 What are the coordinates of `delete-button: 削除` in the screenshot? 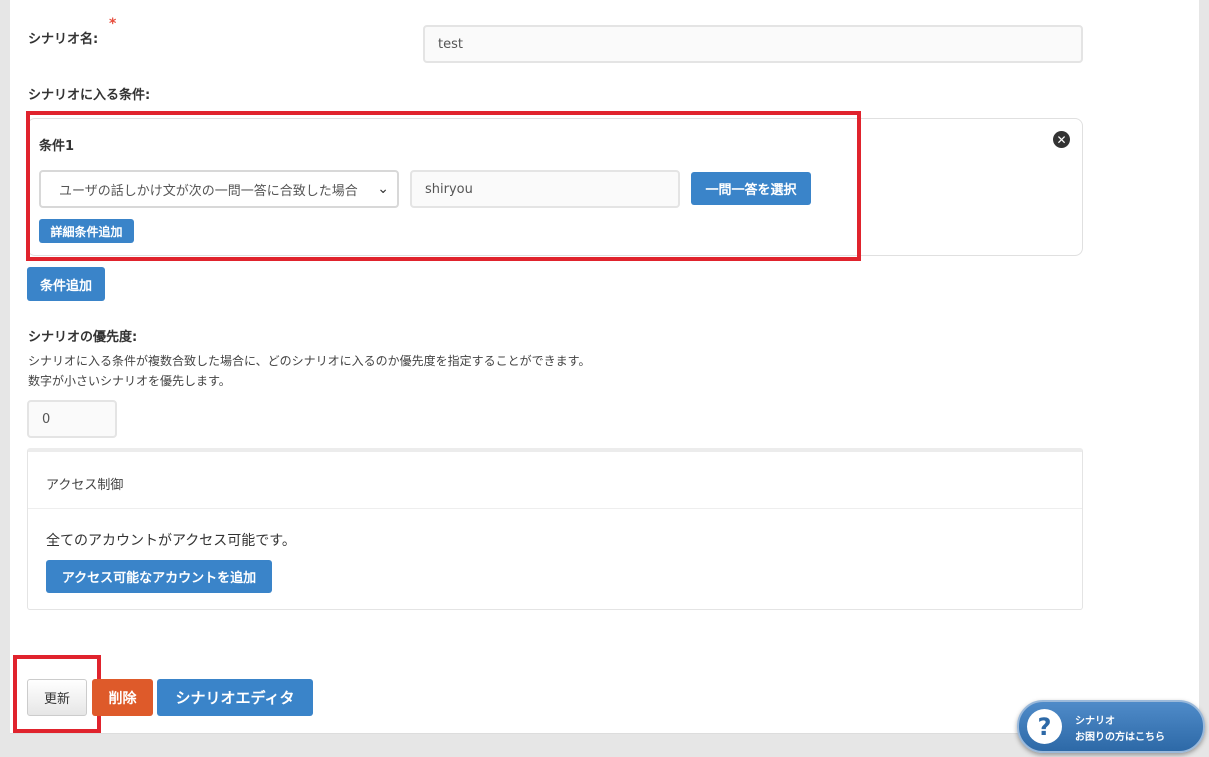 It's located at (122, 697).